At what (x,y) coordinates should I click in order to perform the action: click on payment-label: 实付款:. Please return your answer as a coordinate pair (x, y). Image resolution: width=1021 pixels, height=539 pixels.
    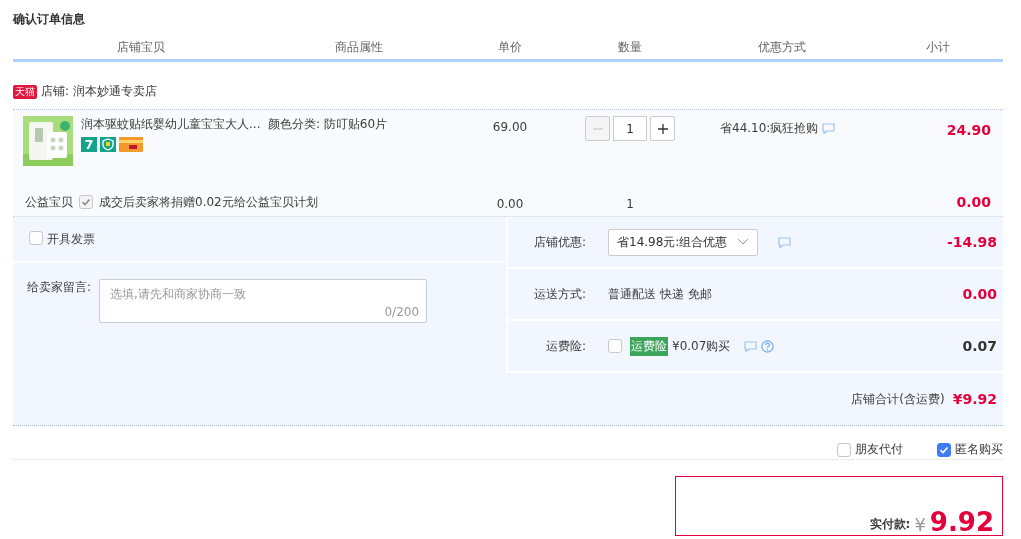
    Looking at the image, I should click on (890, 524).